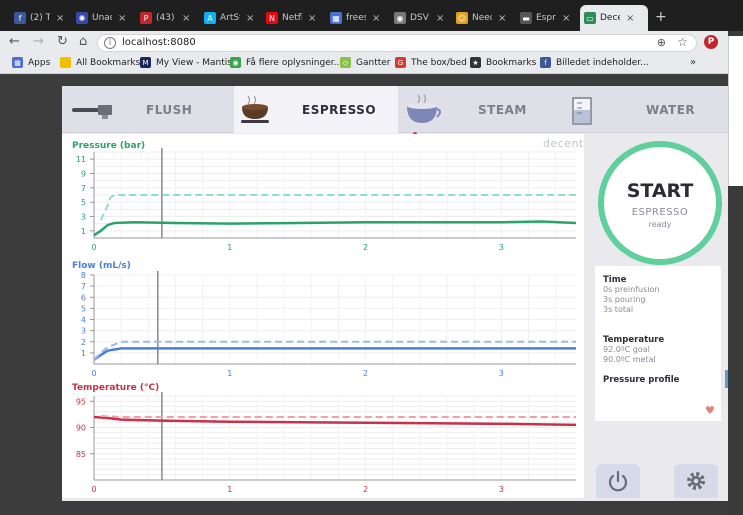 The height and width of the screenshot is (515, 743). Describe the element at coordinates (546, 18) in the screenshot. I see `browser-tab: ▬ Espre ×` at that location.